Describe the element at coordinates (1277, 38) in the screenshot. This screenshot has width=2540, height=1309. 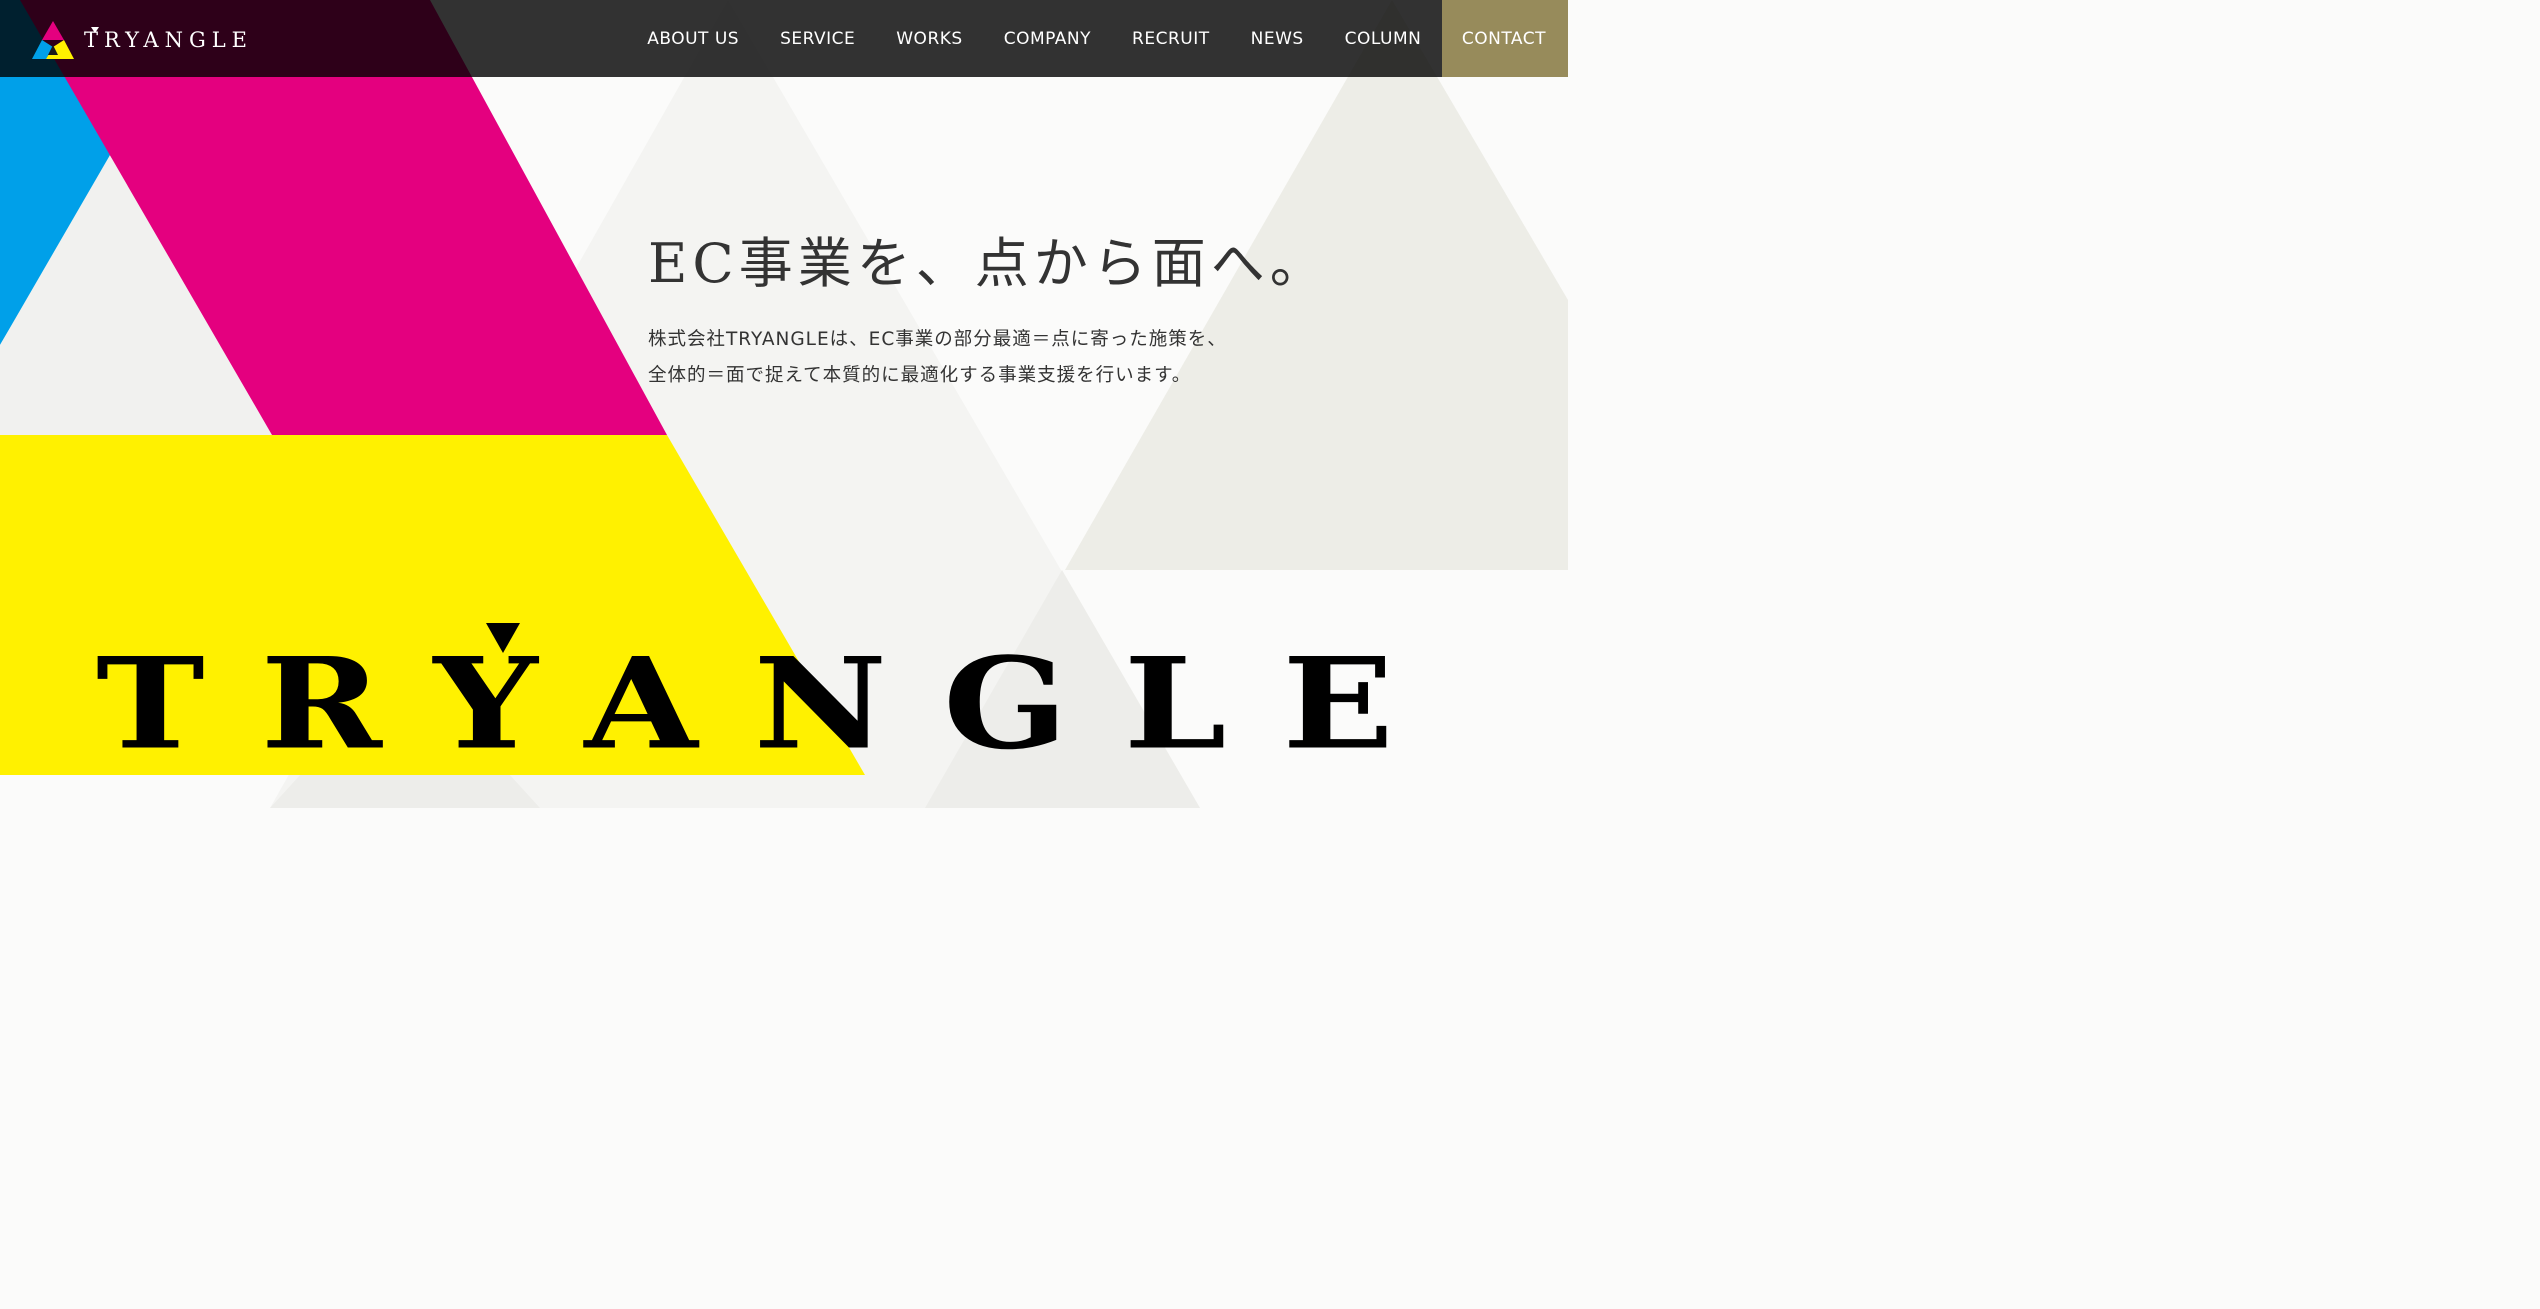
I see `nav-item-news: NEWS` at that location.